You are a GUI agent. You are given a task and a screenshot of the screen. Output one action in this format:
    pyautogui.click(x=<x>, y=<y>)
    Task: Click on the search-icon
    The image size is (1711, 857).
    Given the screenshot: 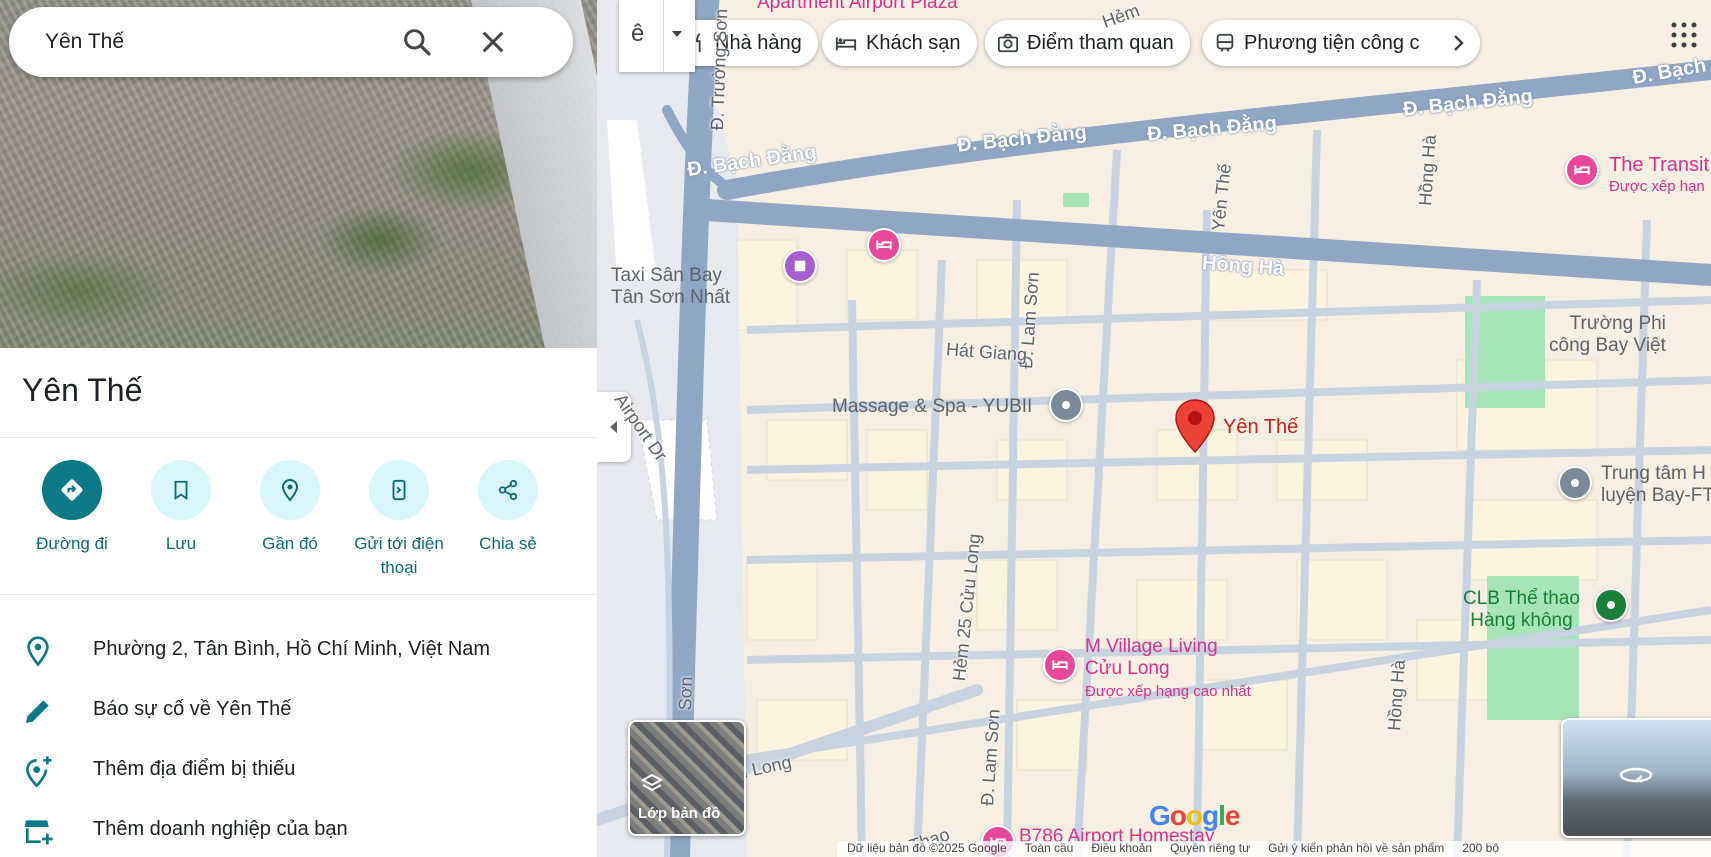 What is the action you would take?
    pyautogui.click(x=417, y=42)
    